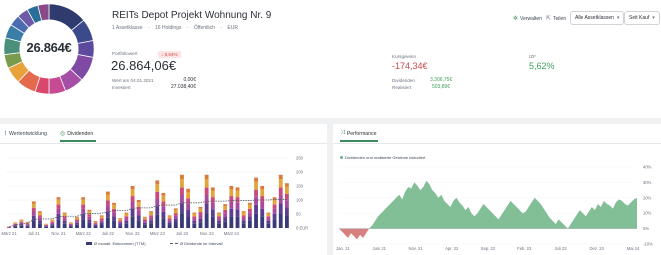  I want to click on x-tick-label: März 21, so click(10, 233).